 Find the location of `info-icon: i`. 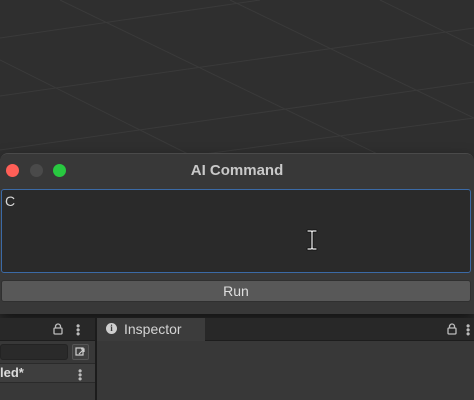

info-icon: i is located at coordinates (111, 328).